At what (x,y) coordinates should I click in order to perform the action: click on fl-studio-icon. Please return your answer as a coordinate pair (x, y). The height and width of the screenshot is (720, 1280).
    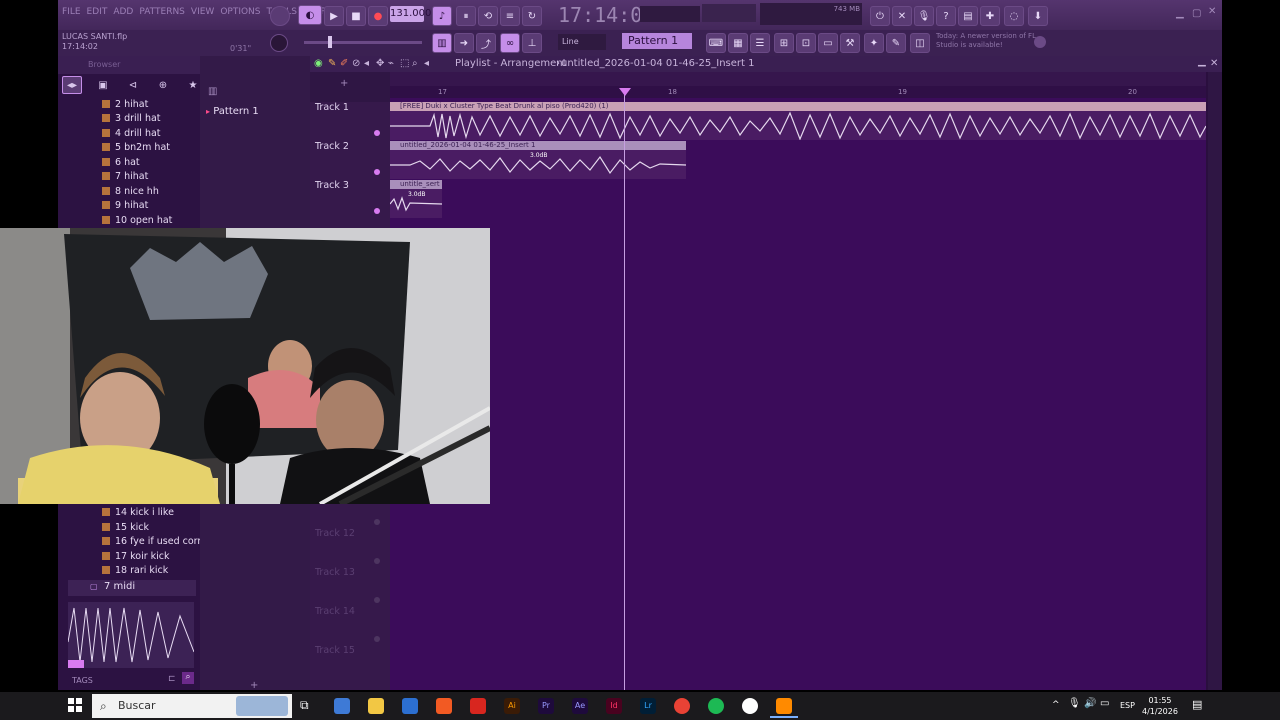
    Looking at the image, I should click on (784, 706).